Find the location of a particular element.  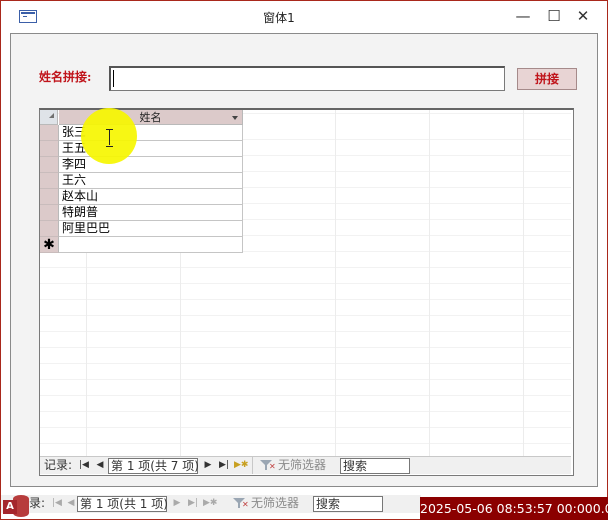

record-label: 记录: is located at coordinates (58, 465).